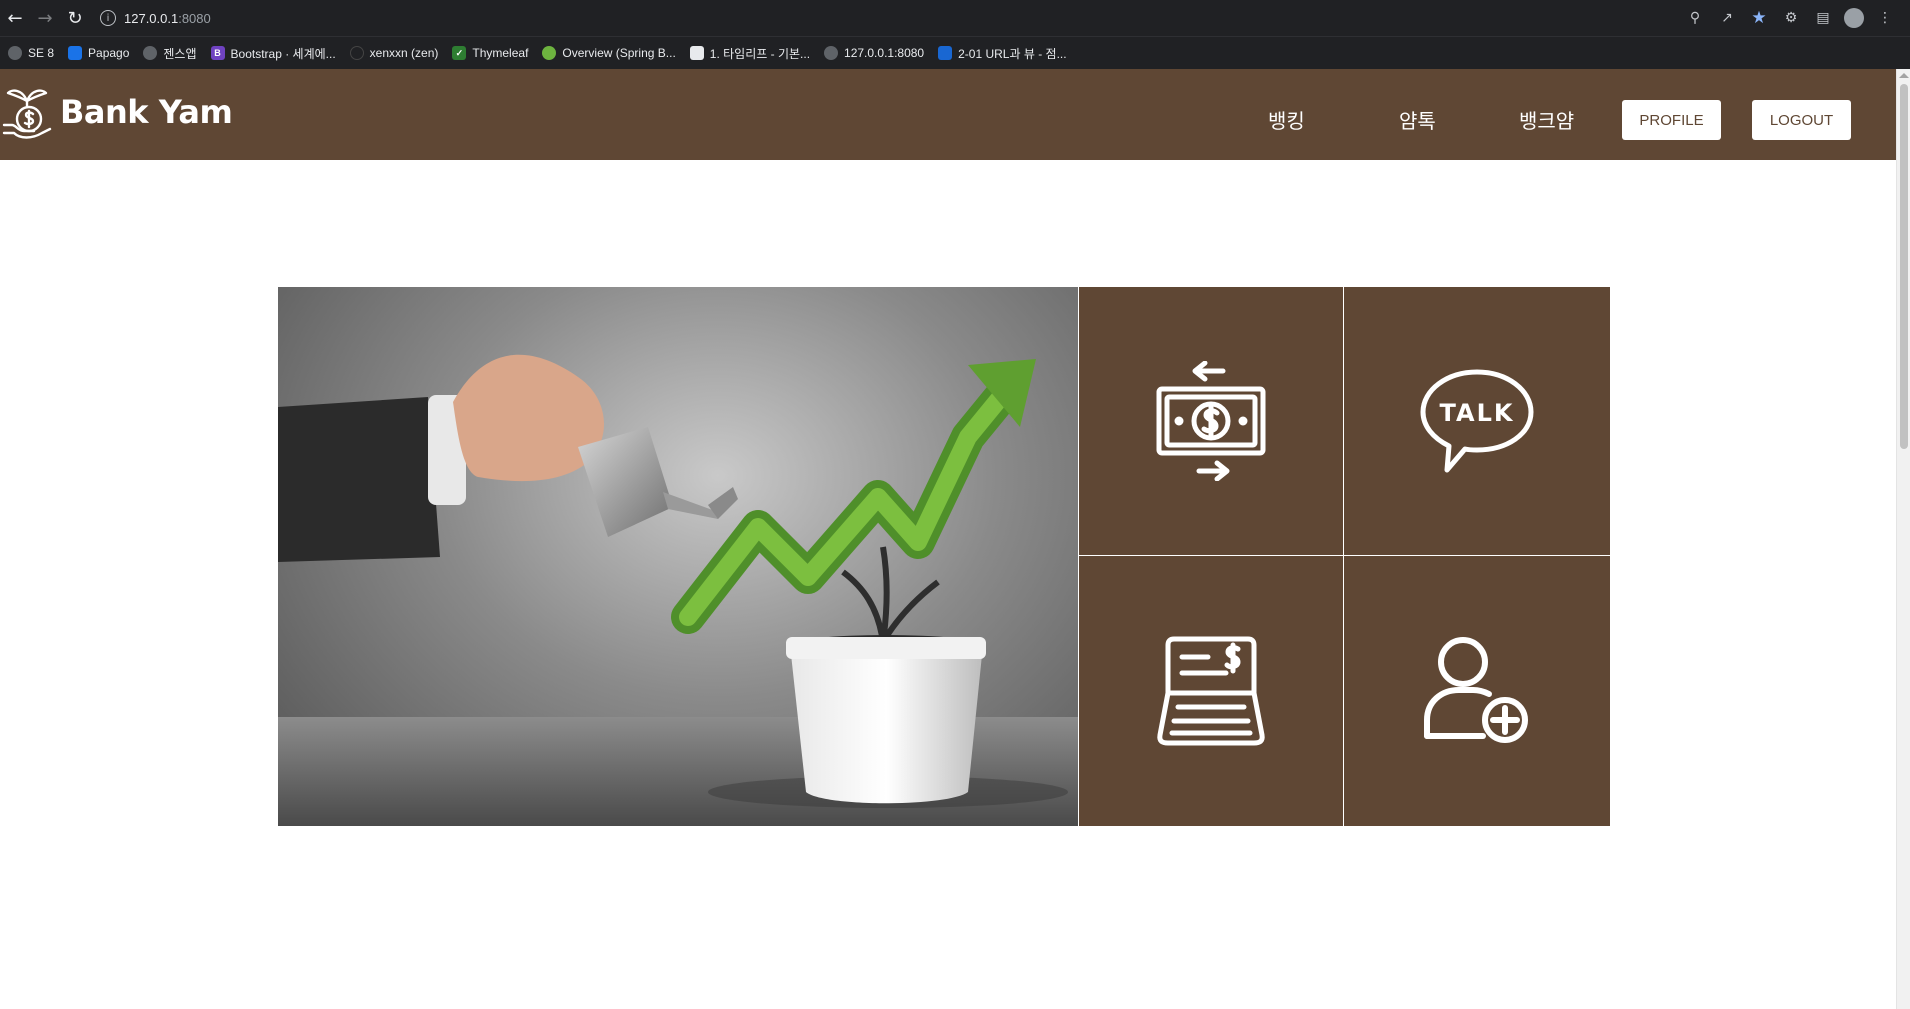 Image resolution: width=1910 pixels, height=1009 pixels. I want to click on talk-bubble-icon: TALK, so click(1477, 421).